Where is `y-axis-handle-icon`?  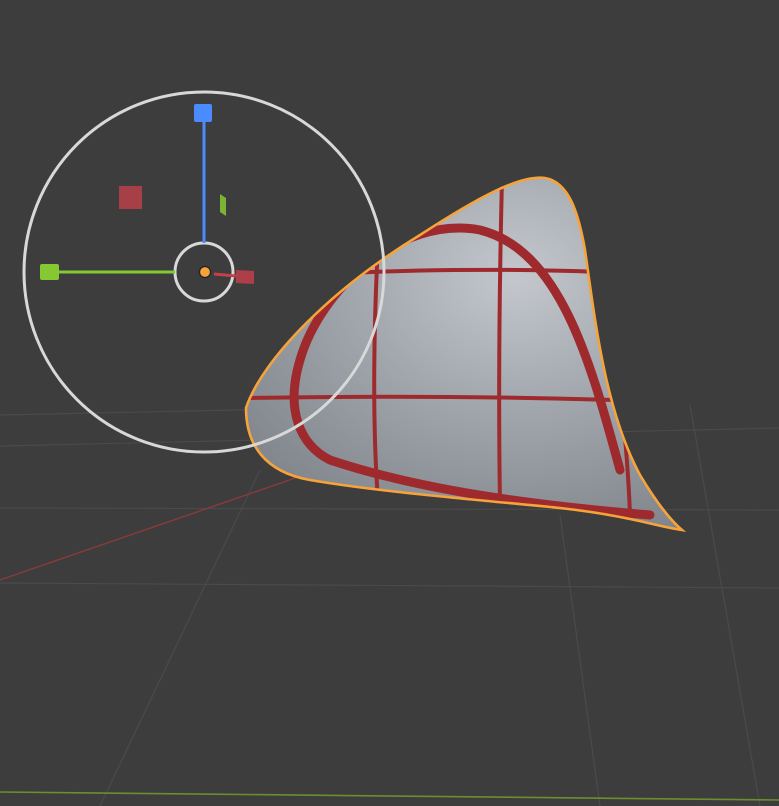
y-axis-handle-icon is located at coordinates (49, 272).